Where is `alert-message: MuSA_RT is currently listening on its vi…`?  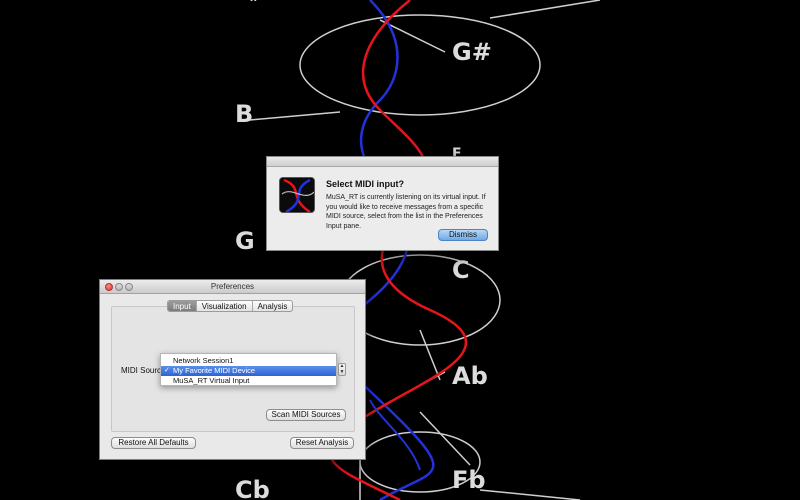 alert-message: MuSA_RT is currently listening on its vi… is located at coordinates (406, 212).